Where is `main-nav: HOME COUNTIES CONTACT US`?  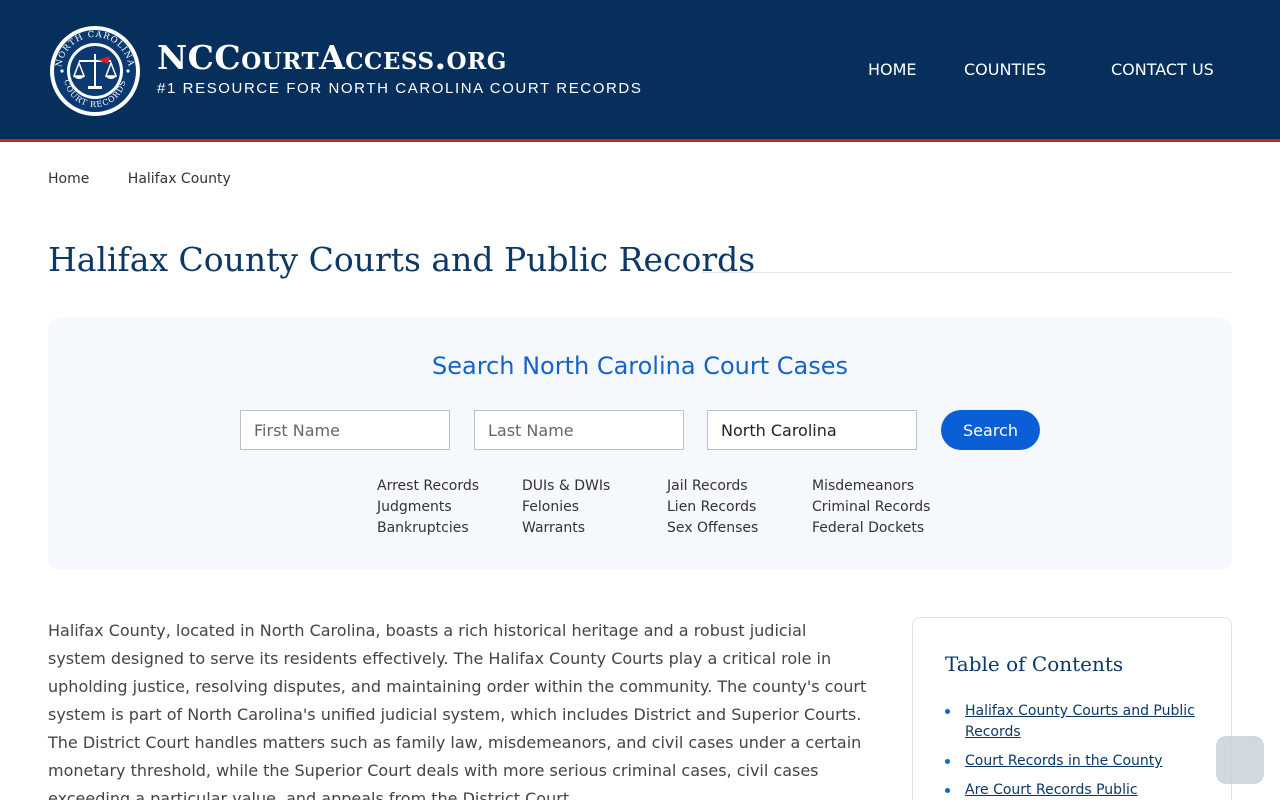
main-nav: HOME COUNTIES CONTACT US is located at coordinates (640, 71).